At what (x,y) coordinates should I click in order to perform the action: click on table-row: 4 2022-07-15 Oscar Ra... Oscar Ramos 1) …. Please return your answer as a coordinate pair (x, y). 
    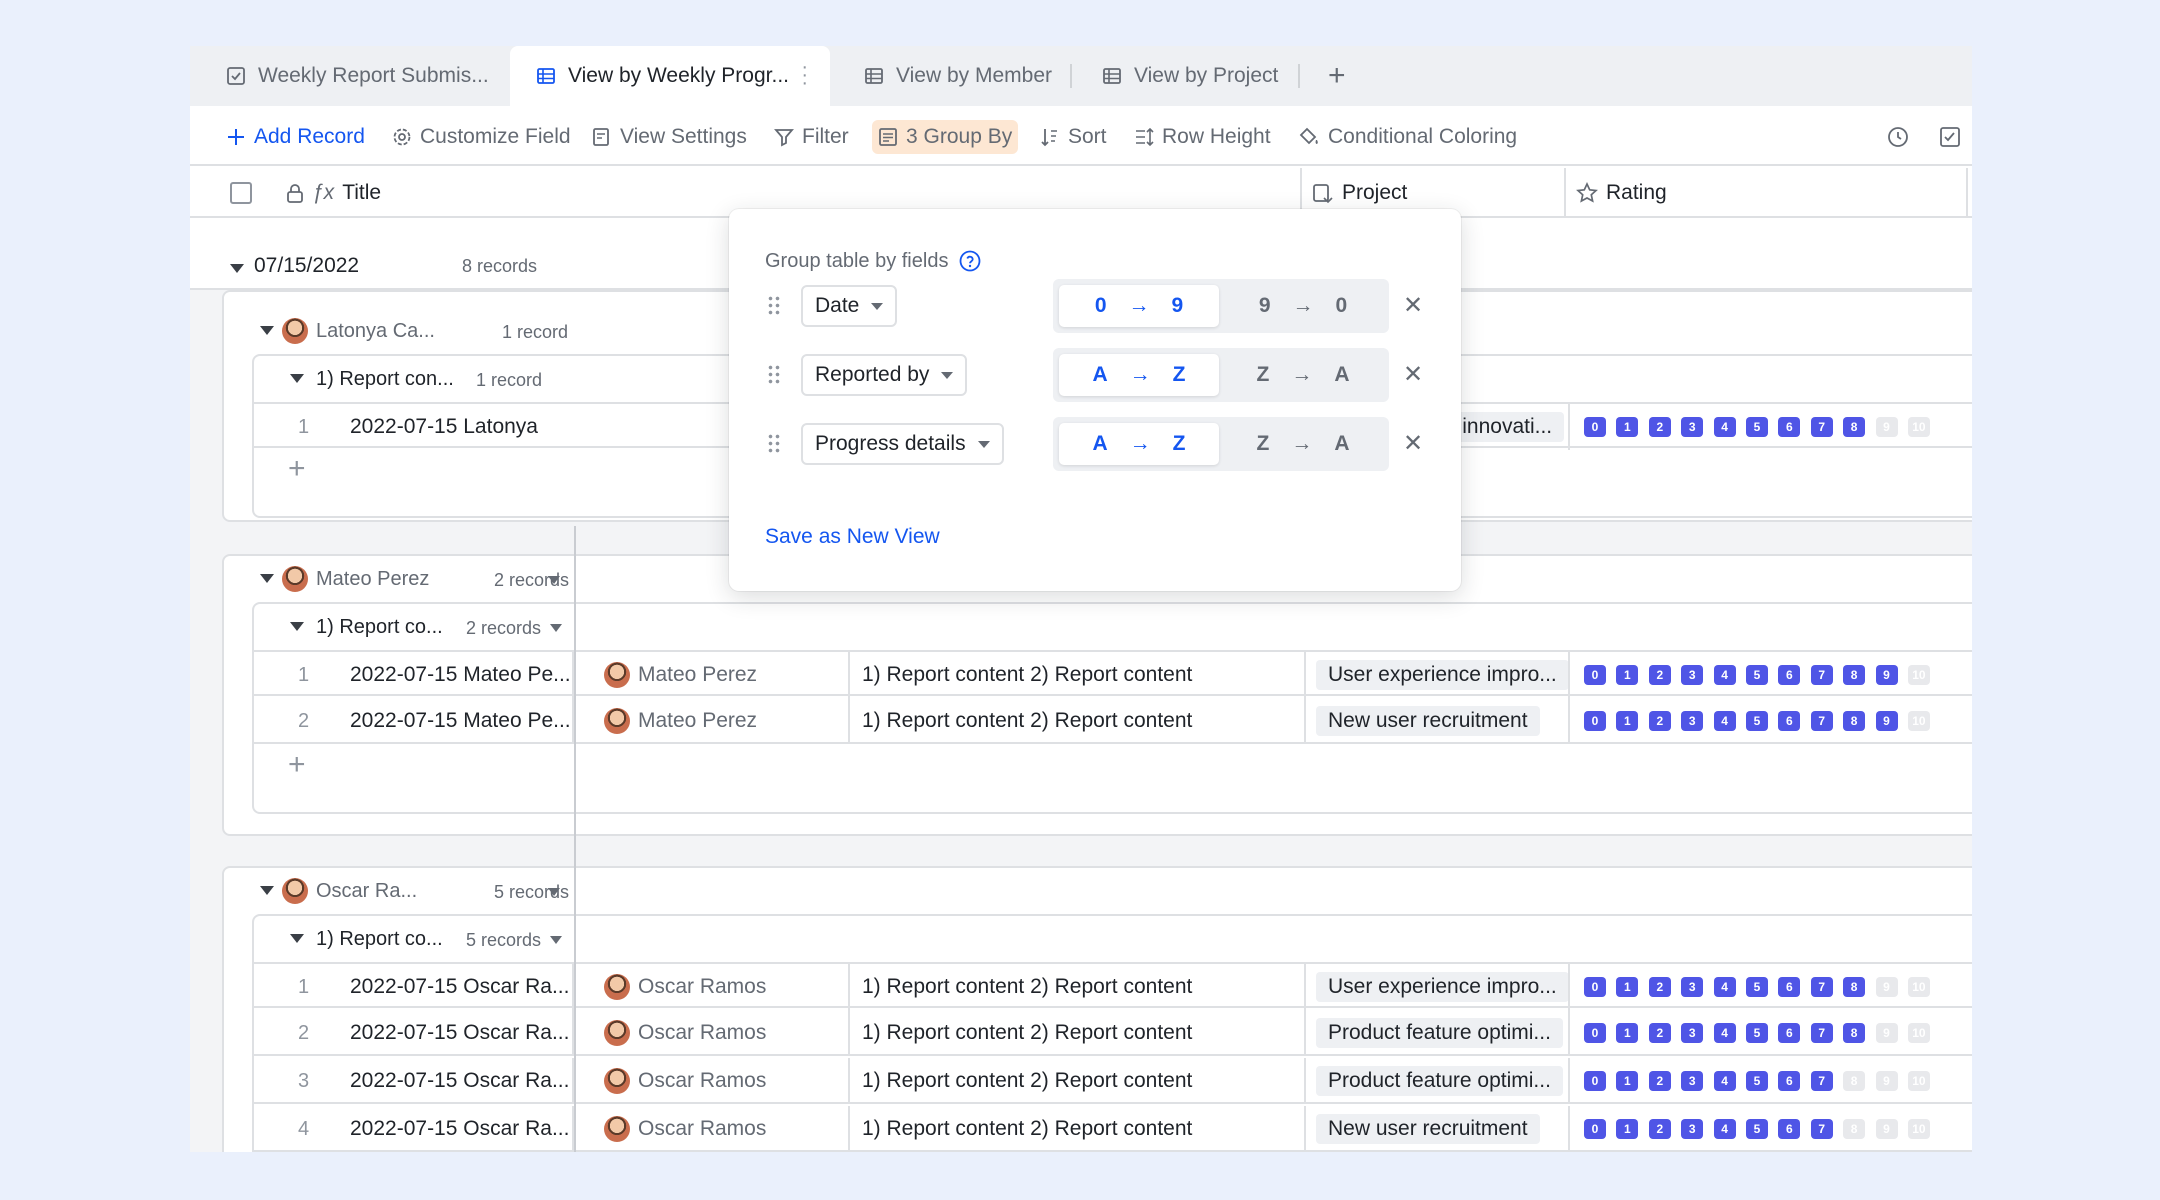
    Looking at the image, I should click on (1113, 1129).